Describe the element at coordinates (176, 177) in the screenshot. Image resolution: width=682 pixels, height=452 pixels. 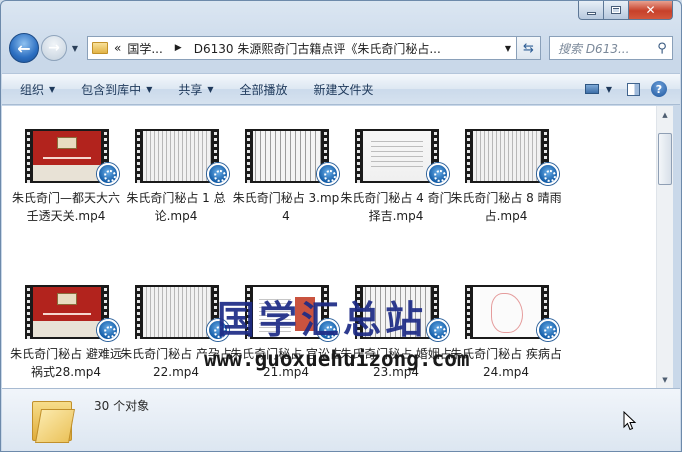
I see `file-item: 朱氏奇门秘占 1 总论.mp4` at that location.